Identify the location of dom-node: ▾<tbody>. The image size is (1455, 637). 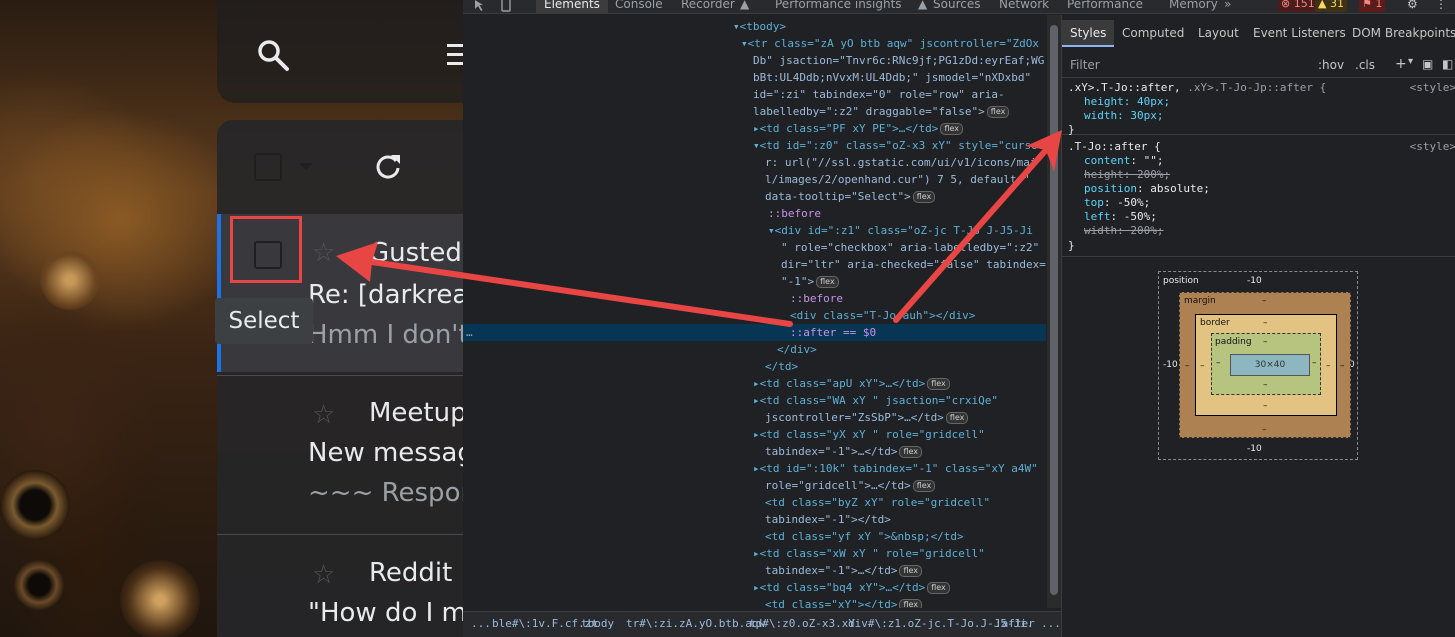
(754, 26).